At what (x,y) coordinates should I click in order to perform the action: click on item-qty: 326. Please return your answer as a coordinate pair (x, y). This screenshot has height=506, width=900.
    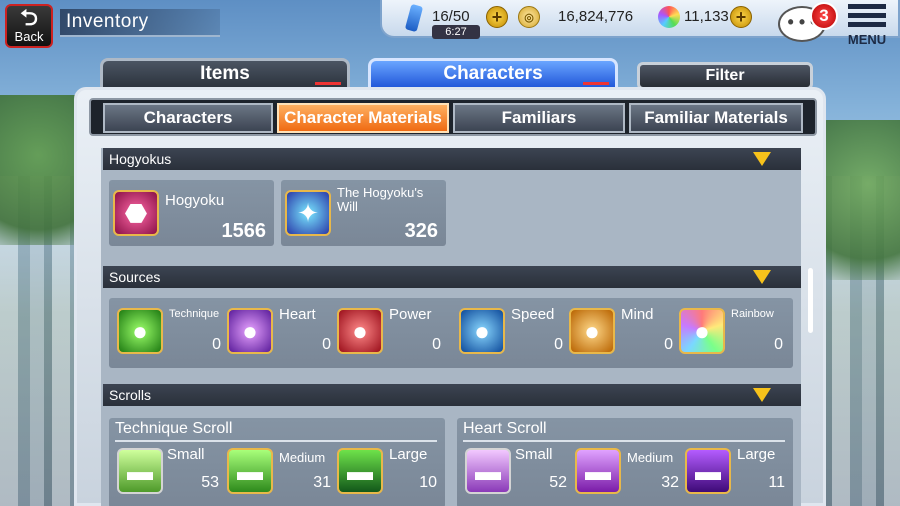
    Looking at the image, I should click on (421, 231).